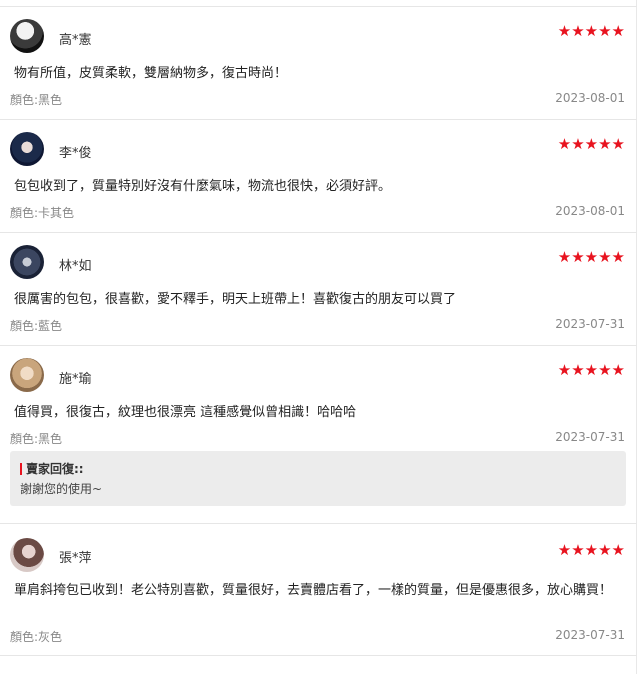  I want to click on reviewer-name: 李*俊, so click(75, 153).